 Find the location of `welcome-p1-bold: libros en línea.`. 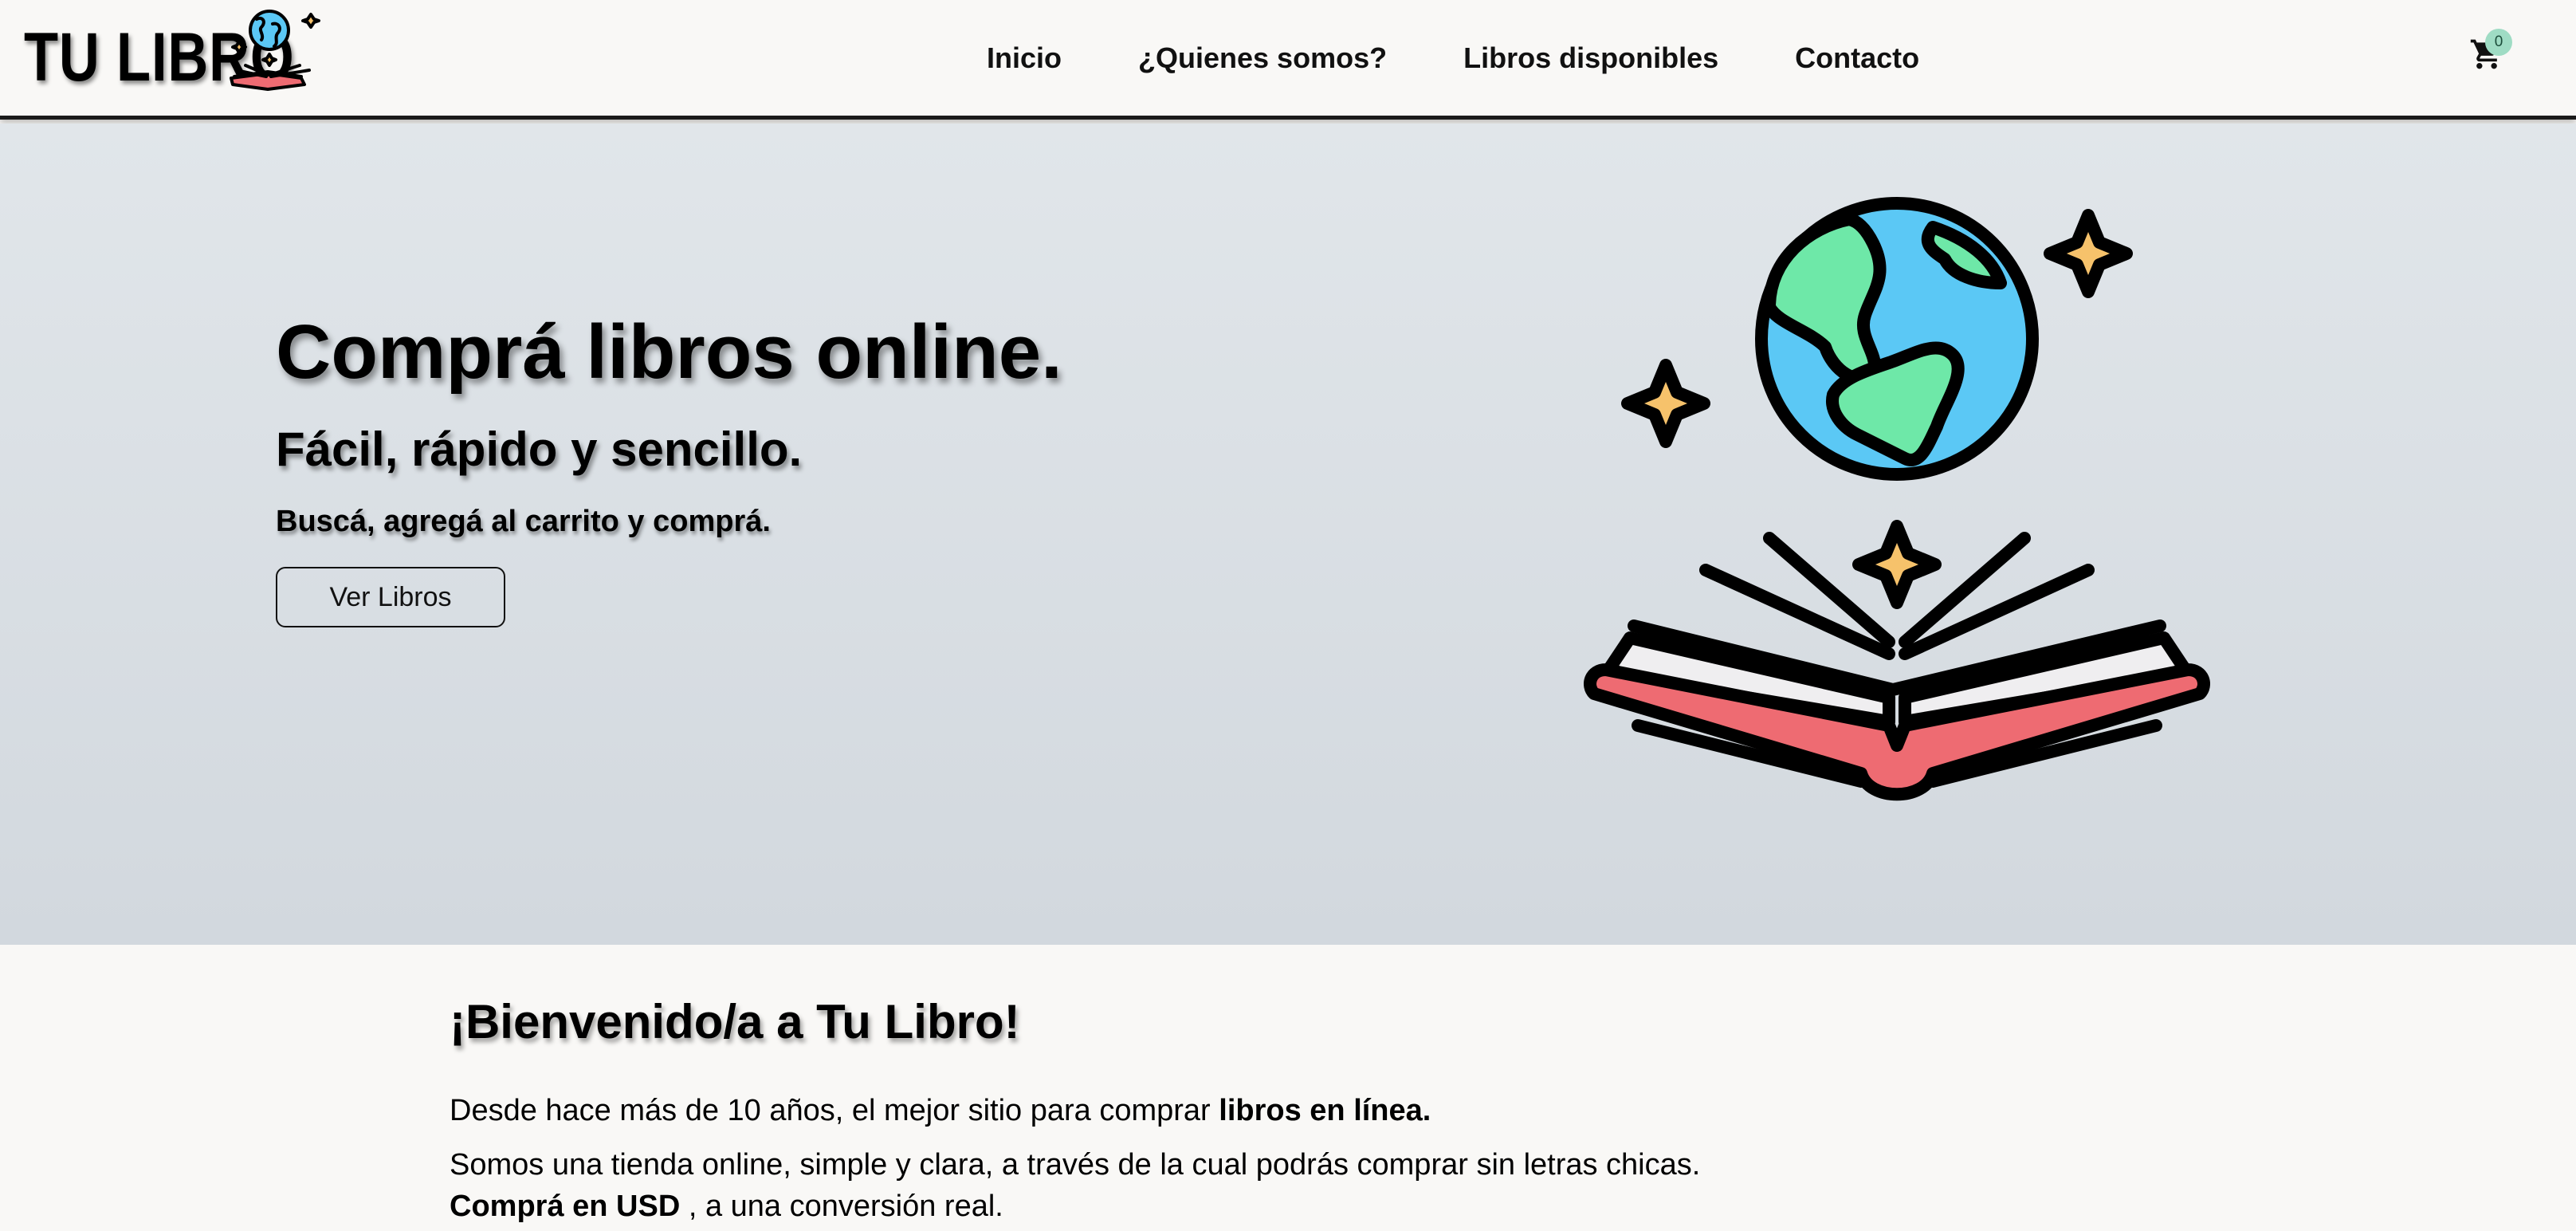

welcome-p1-bold: libros en línea. is located at coordinates (1325, 1110).